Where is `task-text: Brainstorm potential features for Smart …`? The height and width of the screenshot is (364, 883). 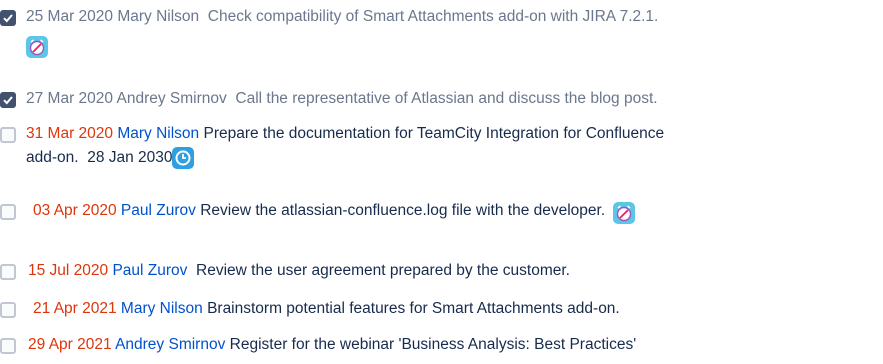 task-text: Brainstorm potential features for Smart … is located at coordinates (413, 308).